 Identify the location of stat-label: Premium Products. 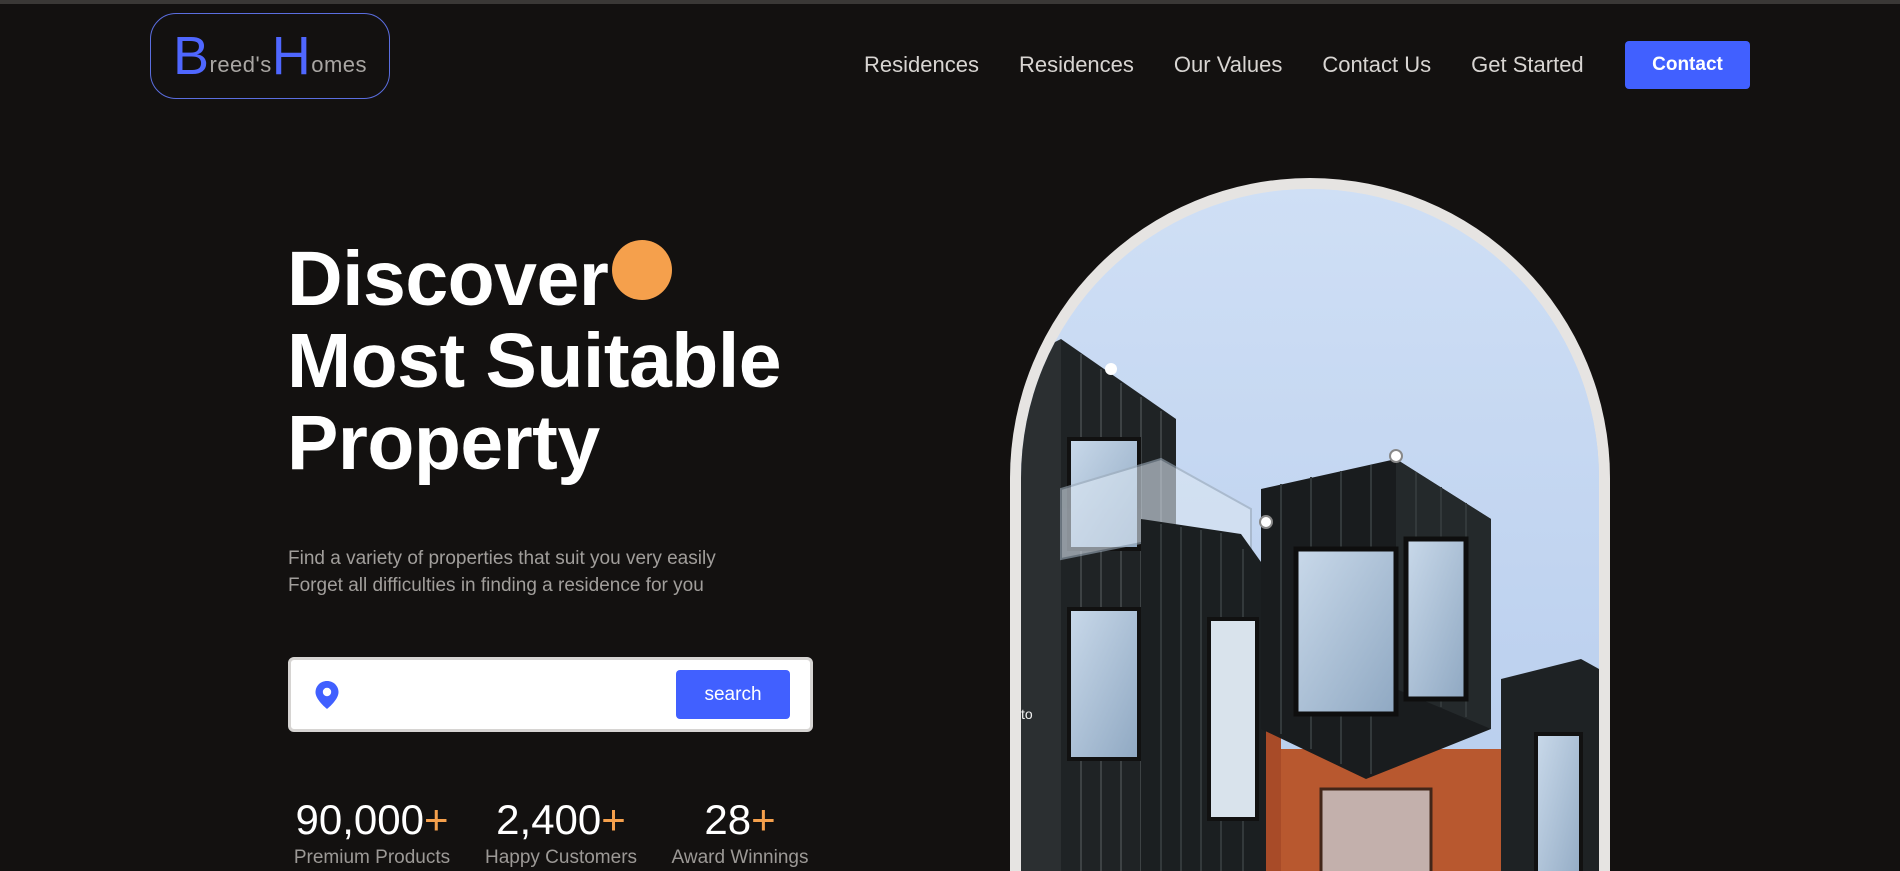
(372, 857).